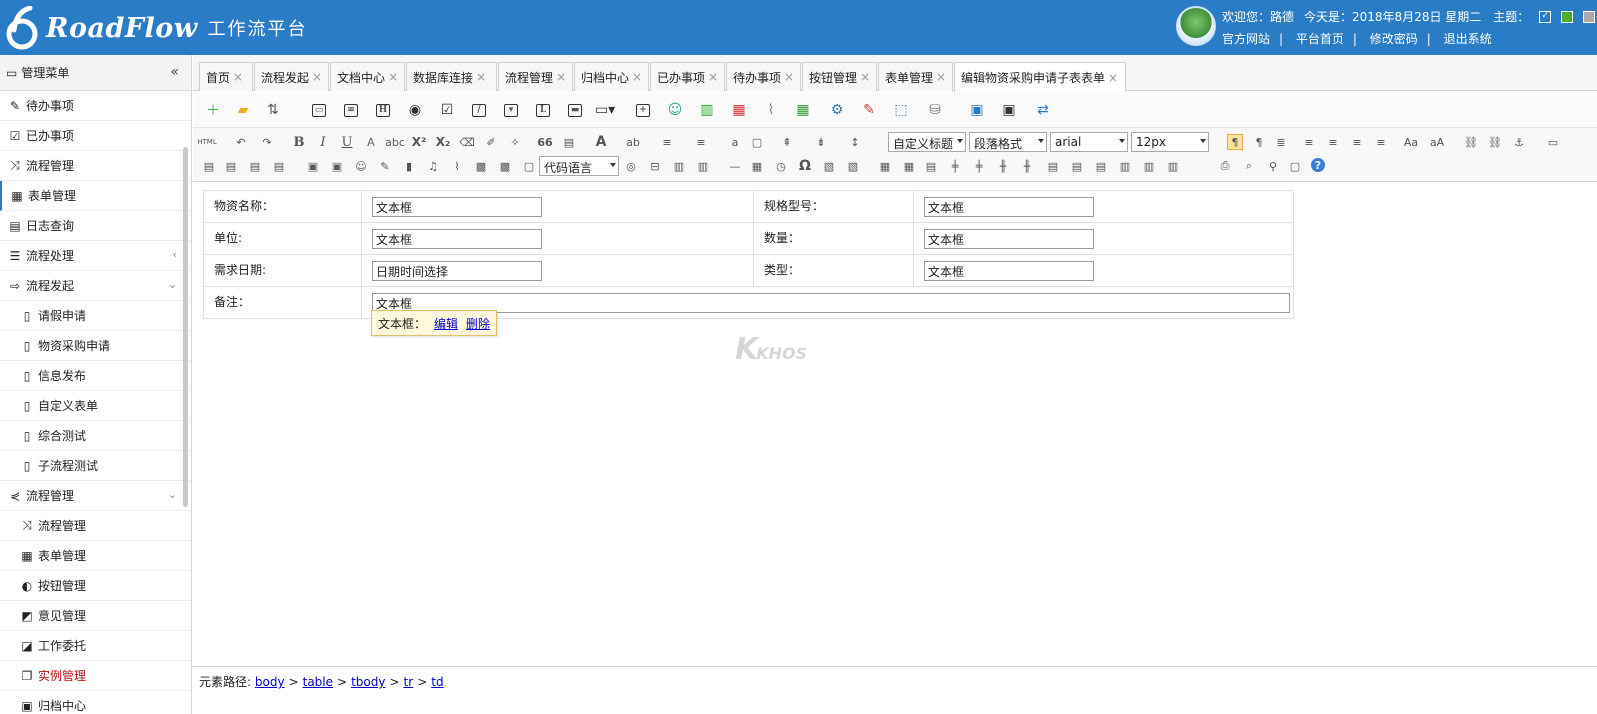 The height and width of the screenshot is (714, 1597). Describe the element at coordinates (1357, 142) in the screenshot. I see `align-right-icon: ≡` at that location.